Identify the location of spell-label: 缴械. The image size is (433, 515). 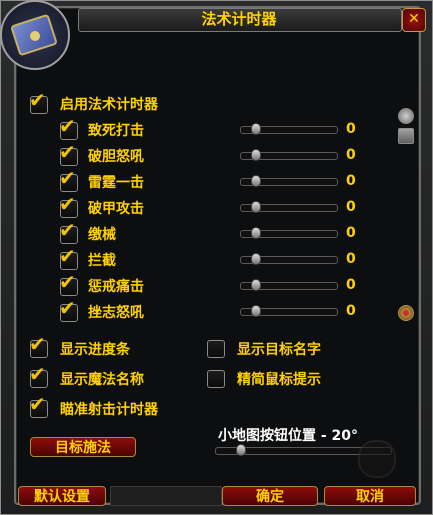
(102, 235).